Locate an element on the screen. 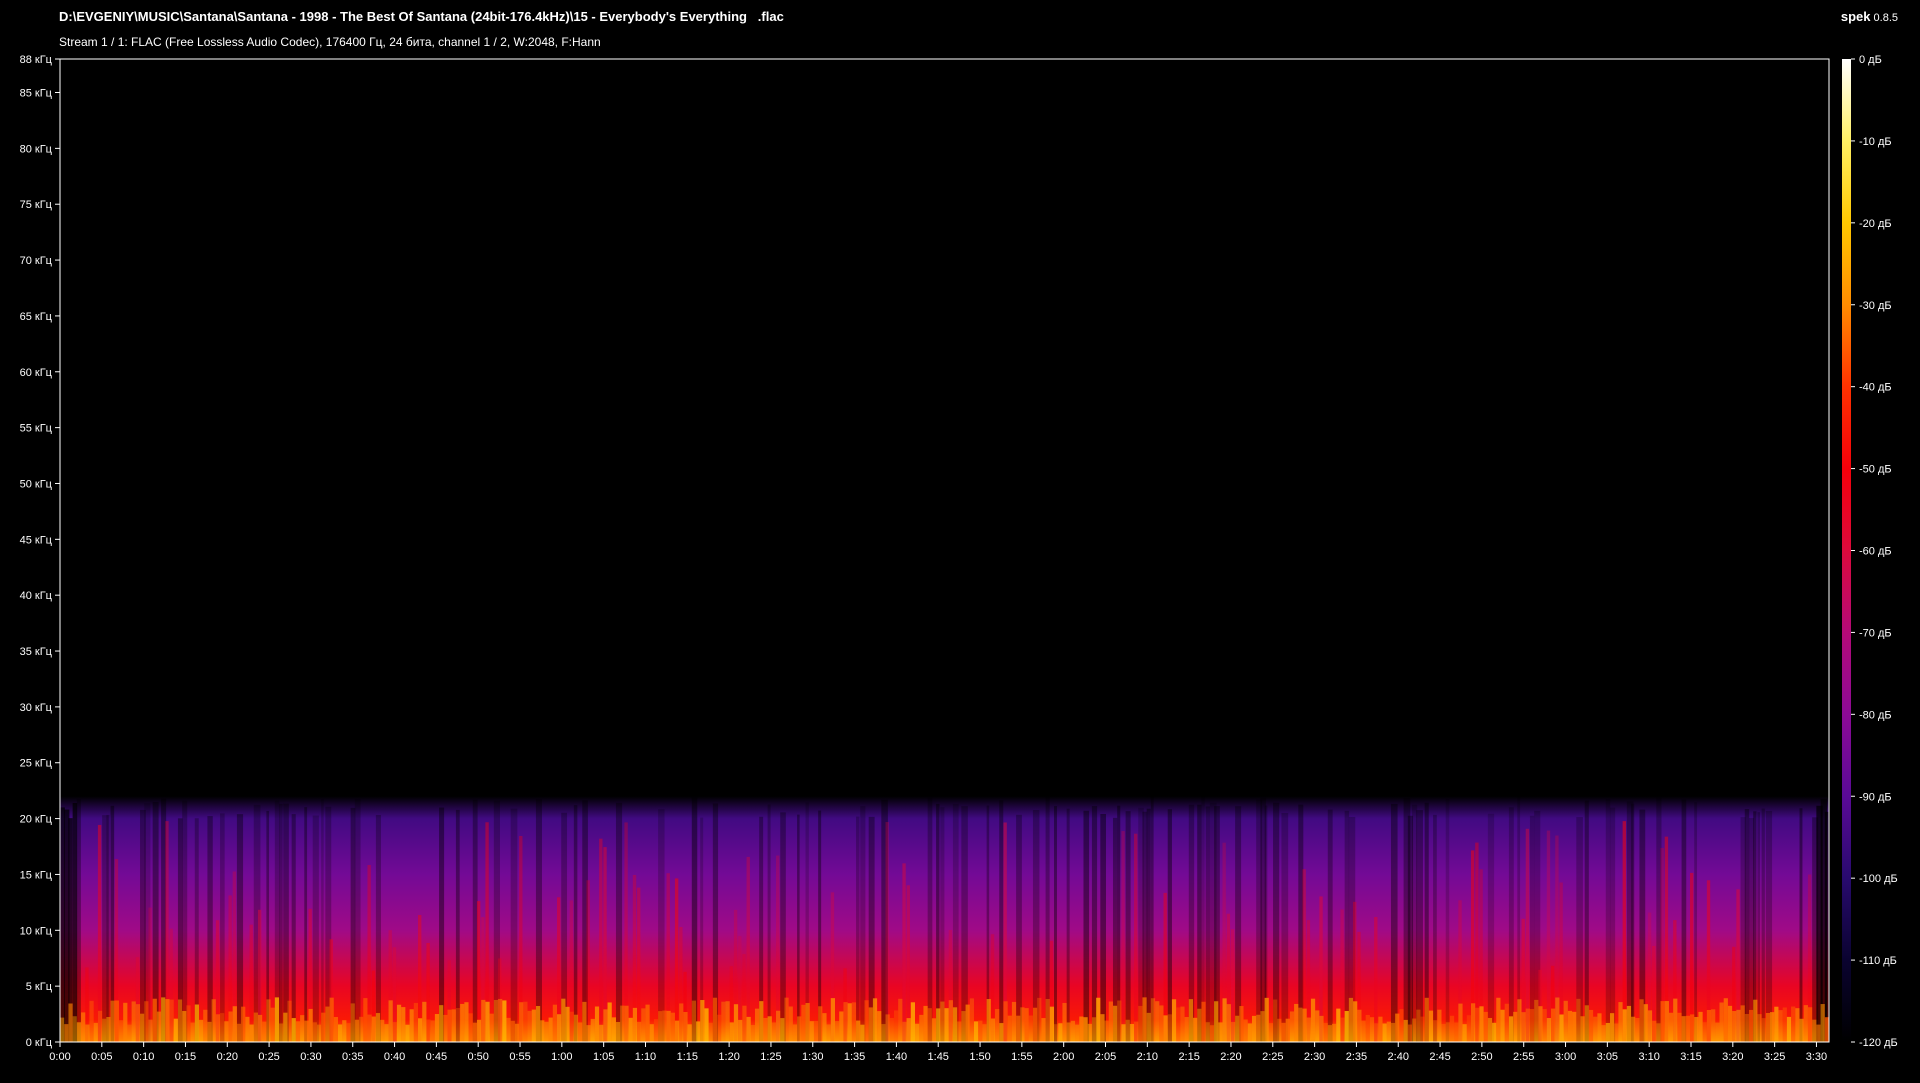 The image size is (1920, 1083). x-tick-label: 0:50 is located at coordinates (477, 1057).